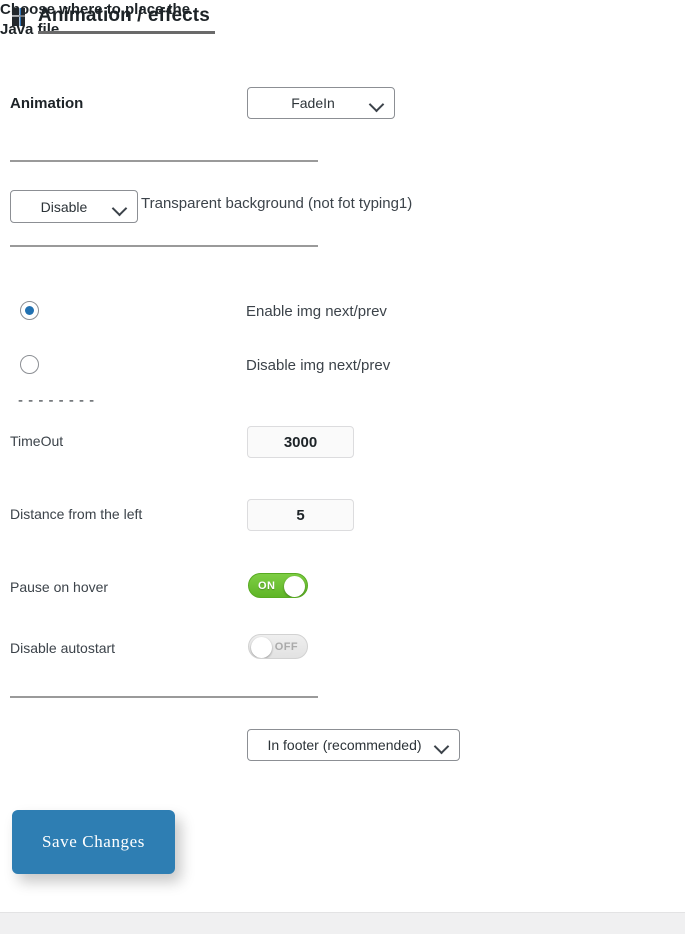  Describe the element at coordinates (342, 20) in the screenshot. I see `page-header: Animation / effects` at that location.